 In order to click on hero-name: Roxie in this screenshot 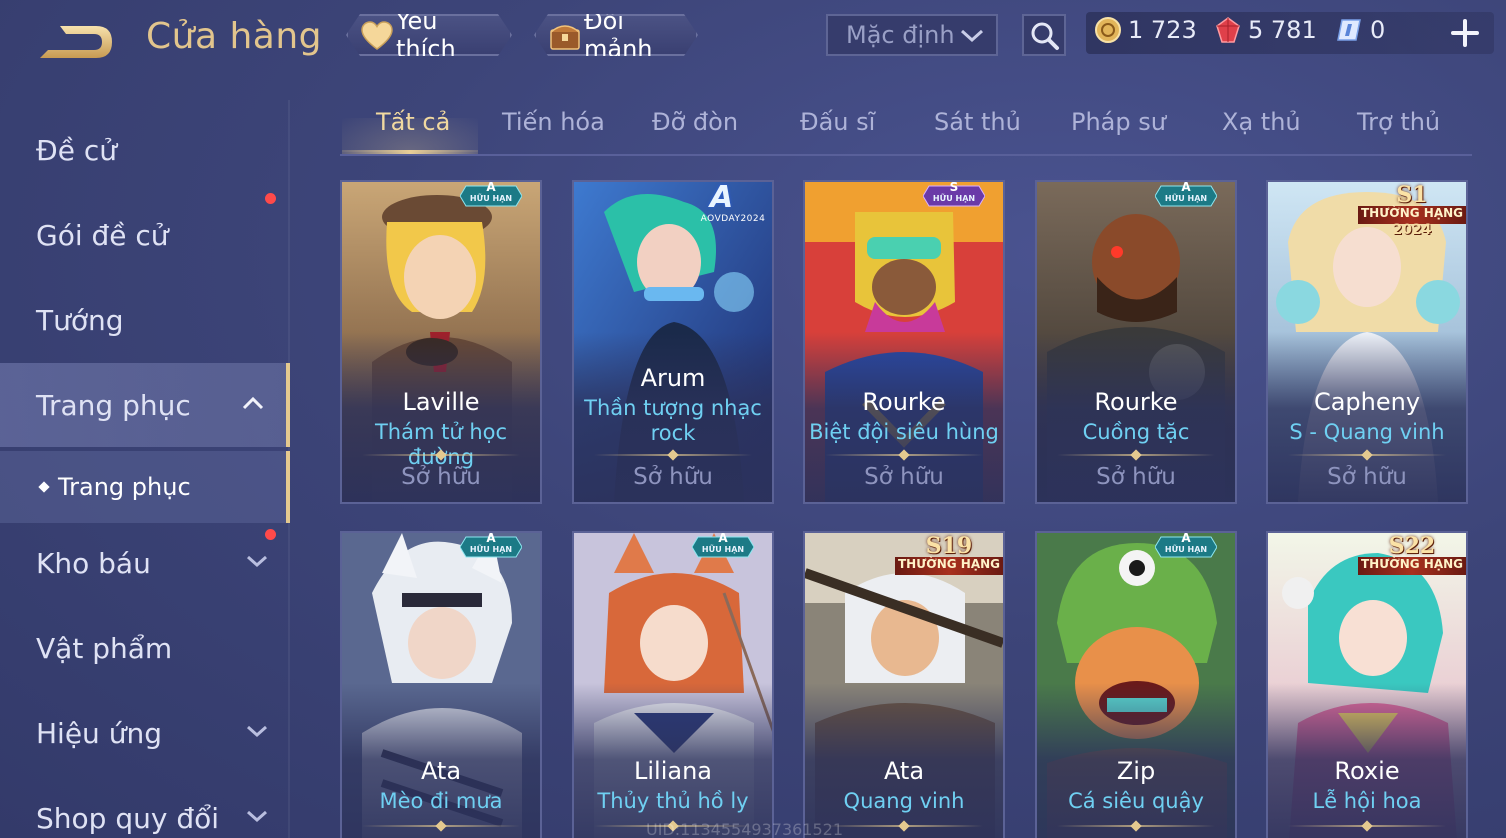, I will do `click(1367, 771)`.